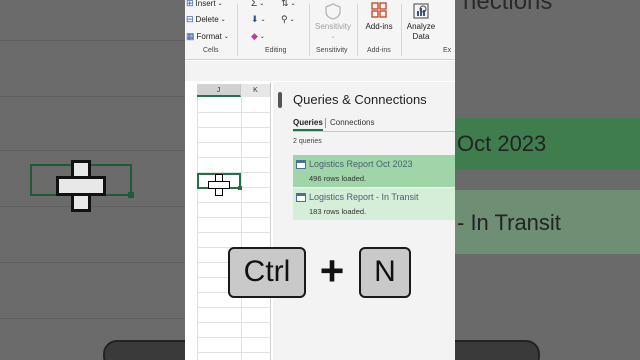 The image size is (640, 360). I want to click on n-key-overlay: N, so click(385, 272).